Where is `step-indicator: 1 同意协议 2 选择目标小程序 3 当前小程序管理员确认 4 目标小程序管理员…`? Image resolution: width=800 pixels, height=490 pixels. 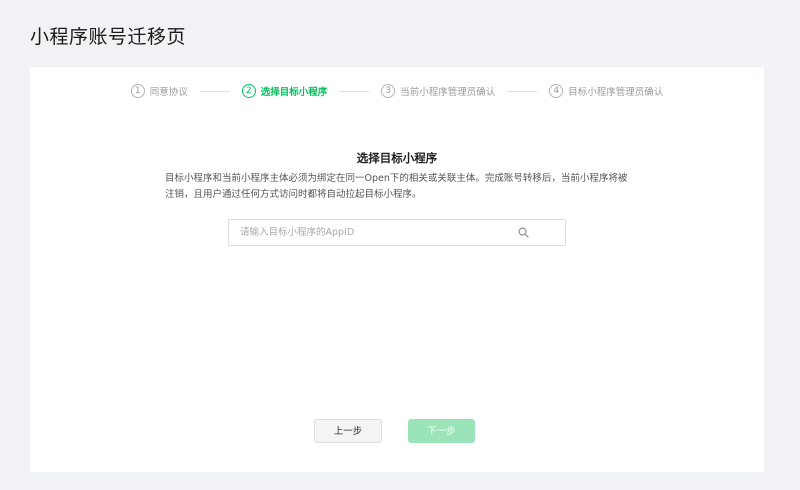
step-indicator: 1 同意协议 2 选择目标小程序 3 当前小程序管理员确认 4 目标小程序管理员… is located at coordinates (397, 91).